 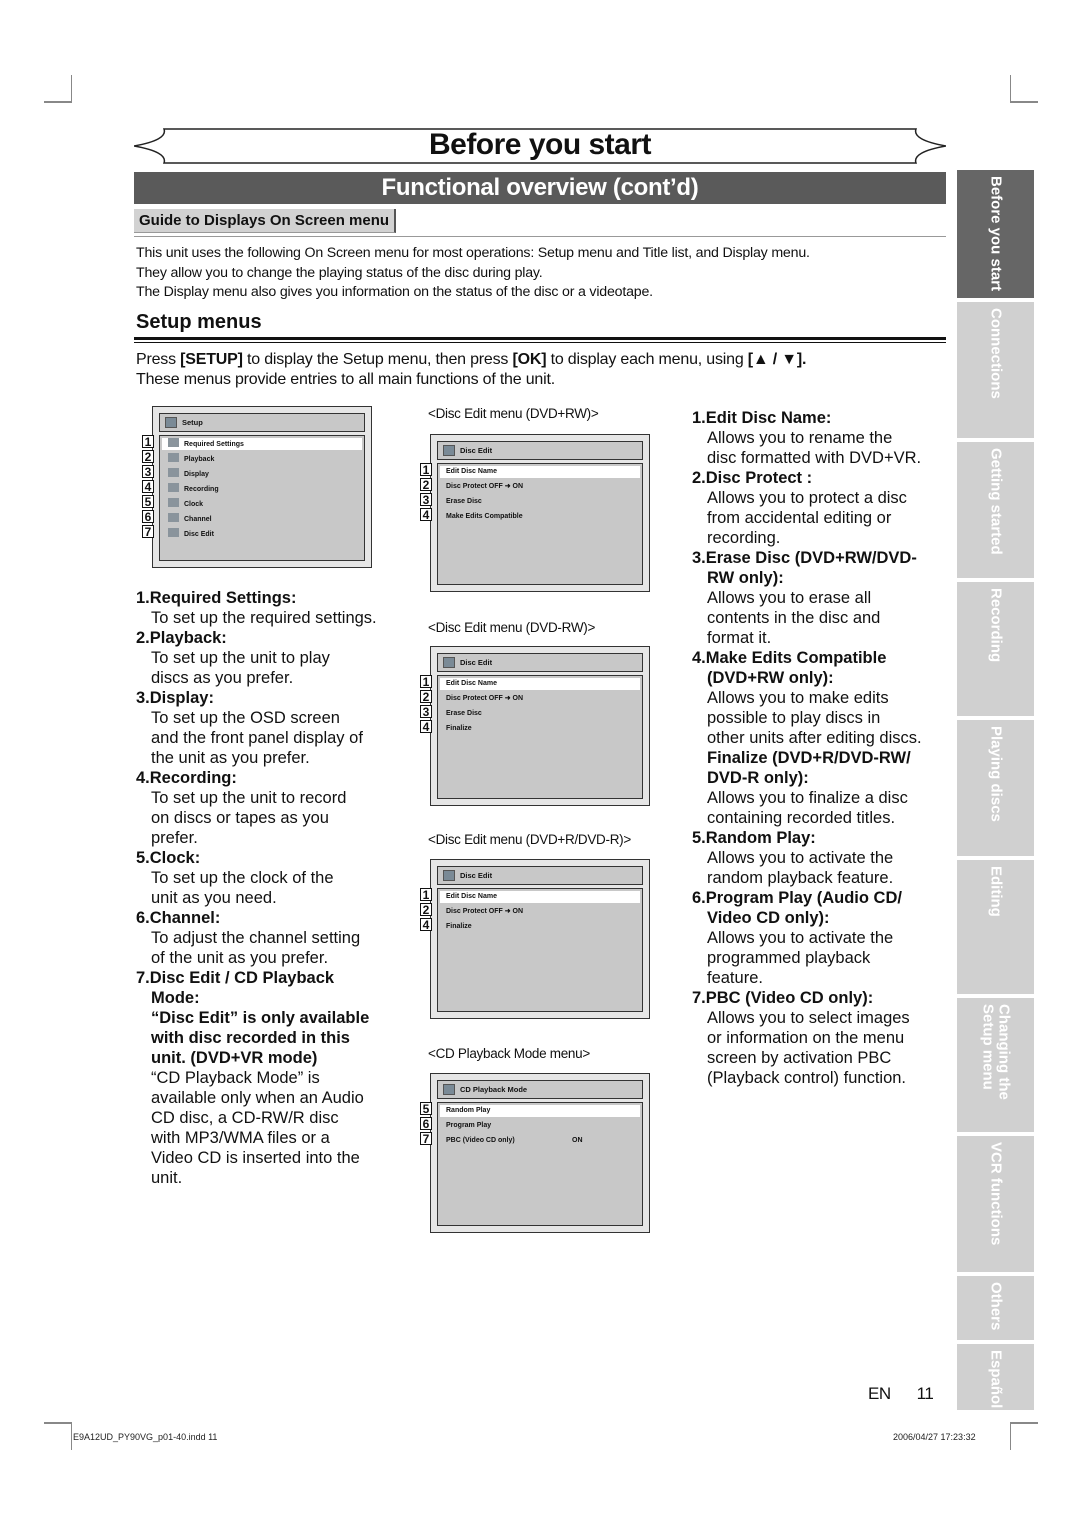 What do you see at coordinates (260, 1018) in the screenshot?
I see `description-note: “Disc Edit” is only available` at bounding box center [260, 1018].